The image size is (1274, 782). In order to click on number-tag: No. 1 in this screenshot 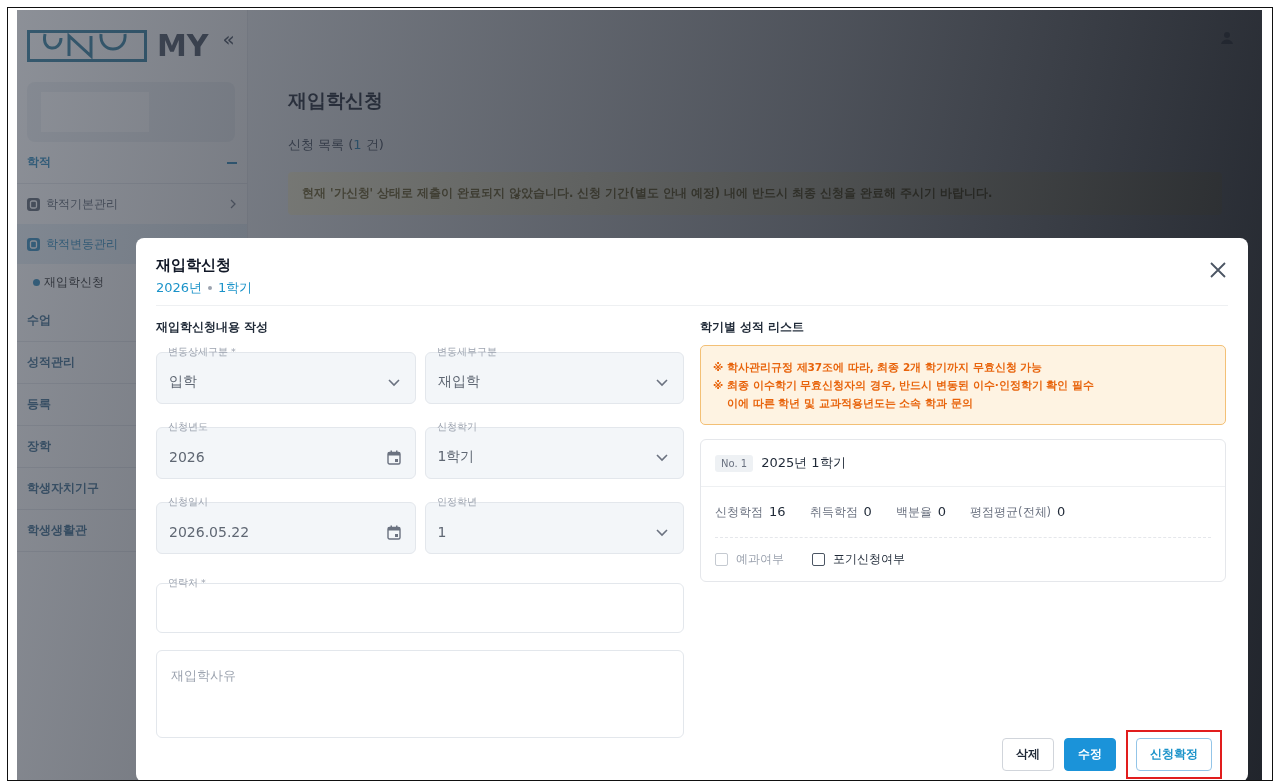, I will do `click(734, 463)`.